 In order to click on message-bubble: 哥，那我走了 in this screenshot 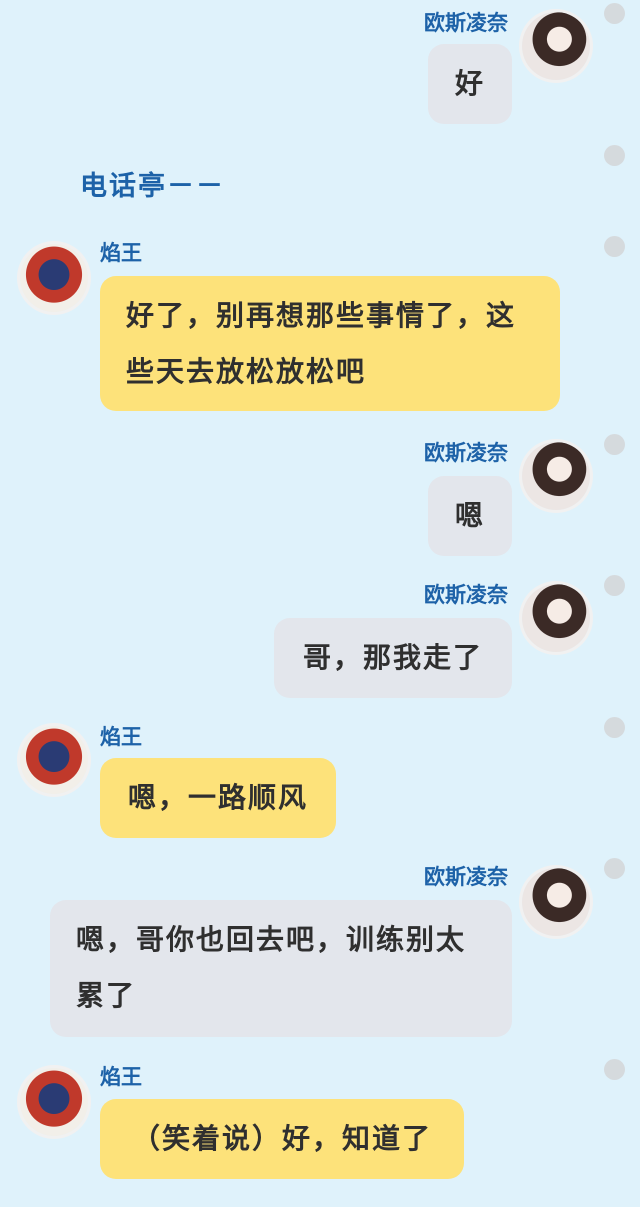, I will do `click(393, 658)`.